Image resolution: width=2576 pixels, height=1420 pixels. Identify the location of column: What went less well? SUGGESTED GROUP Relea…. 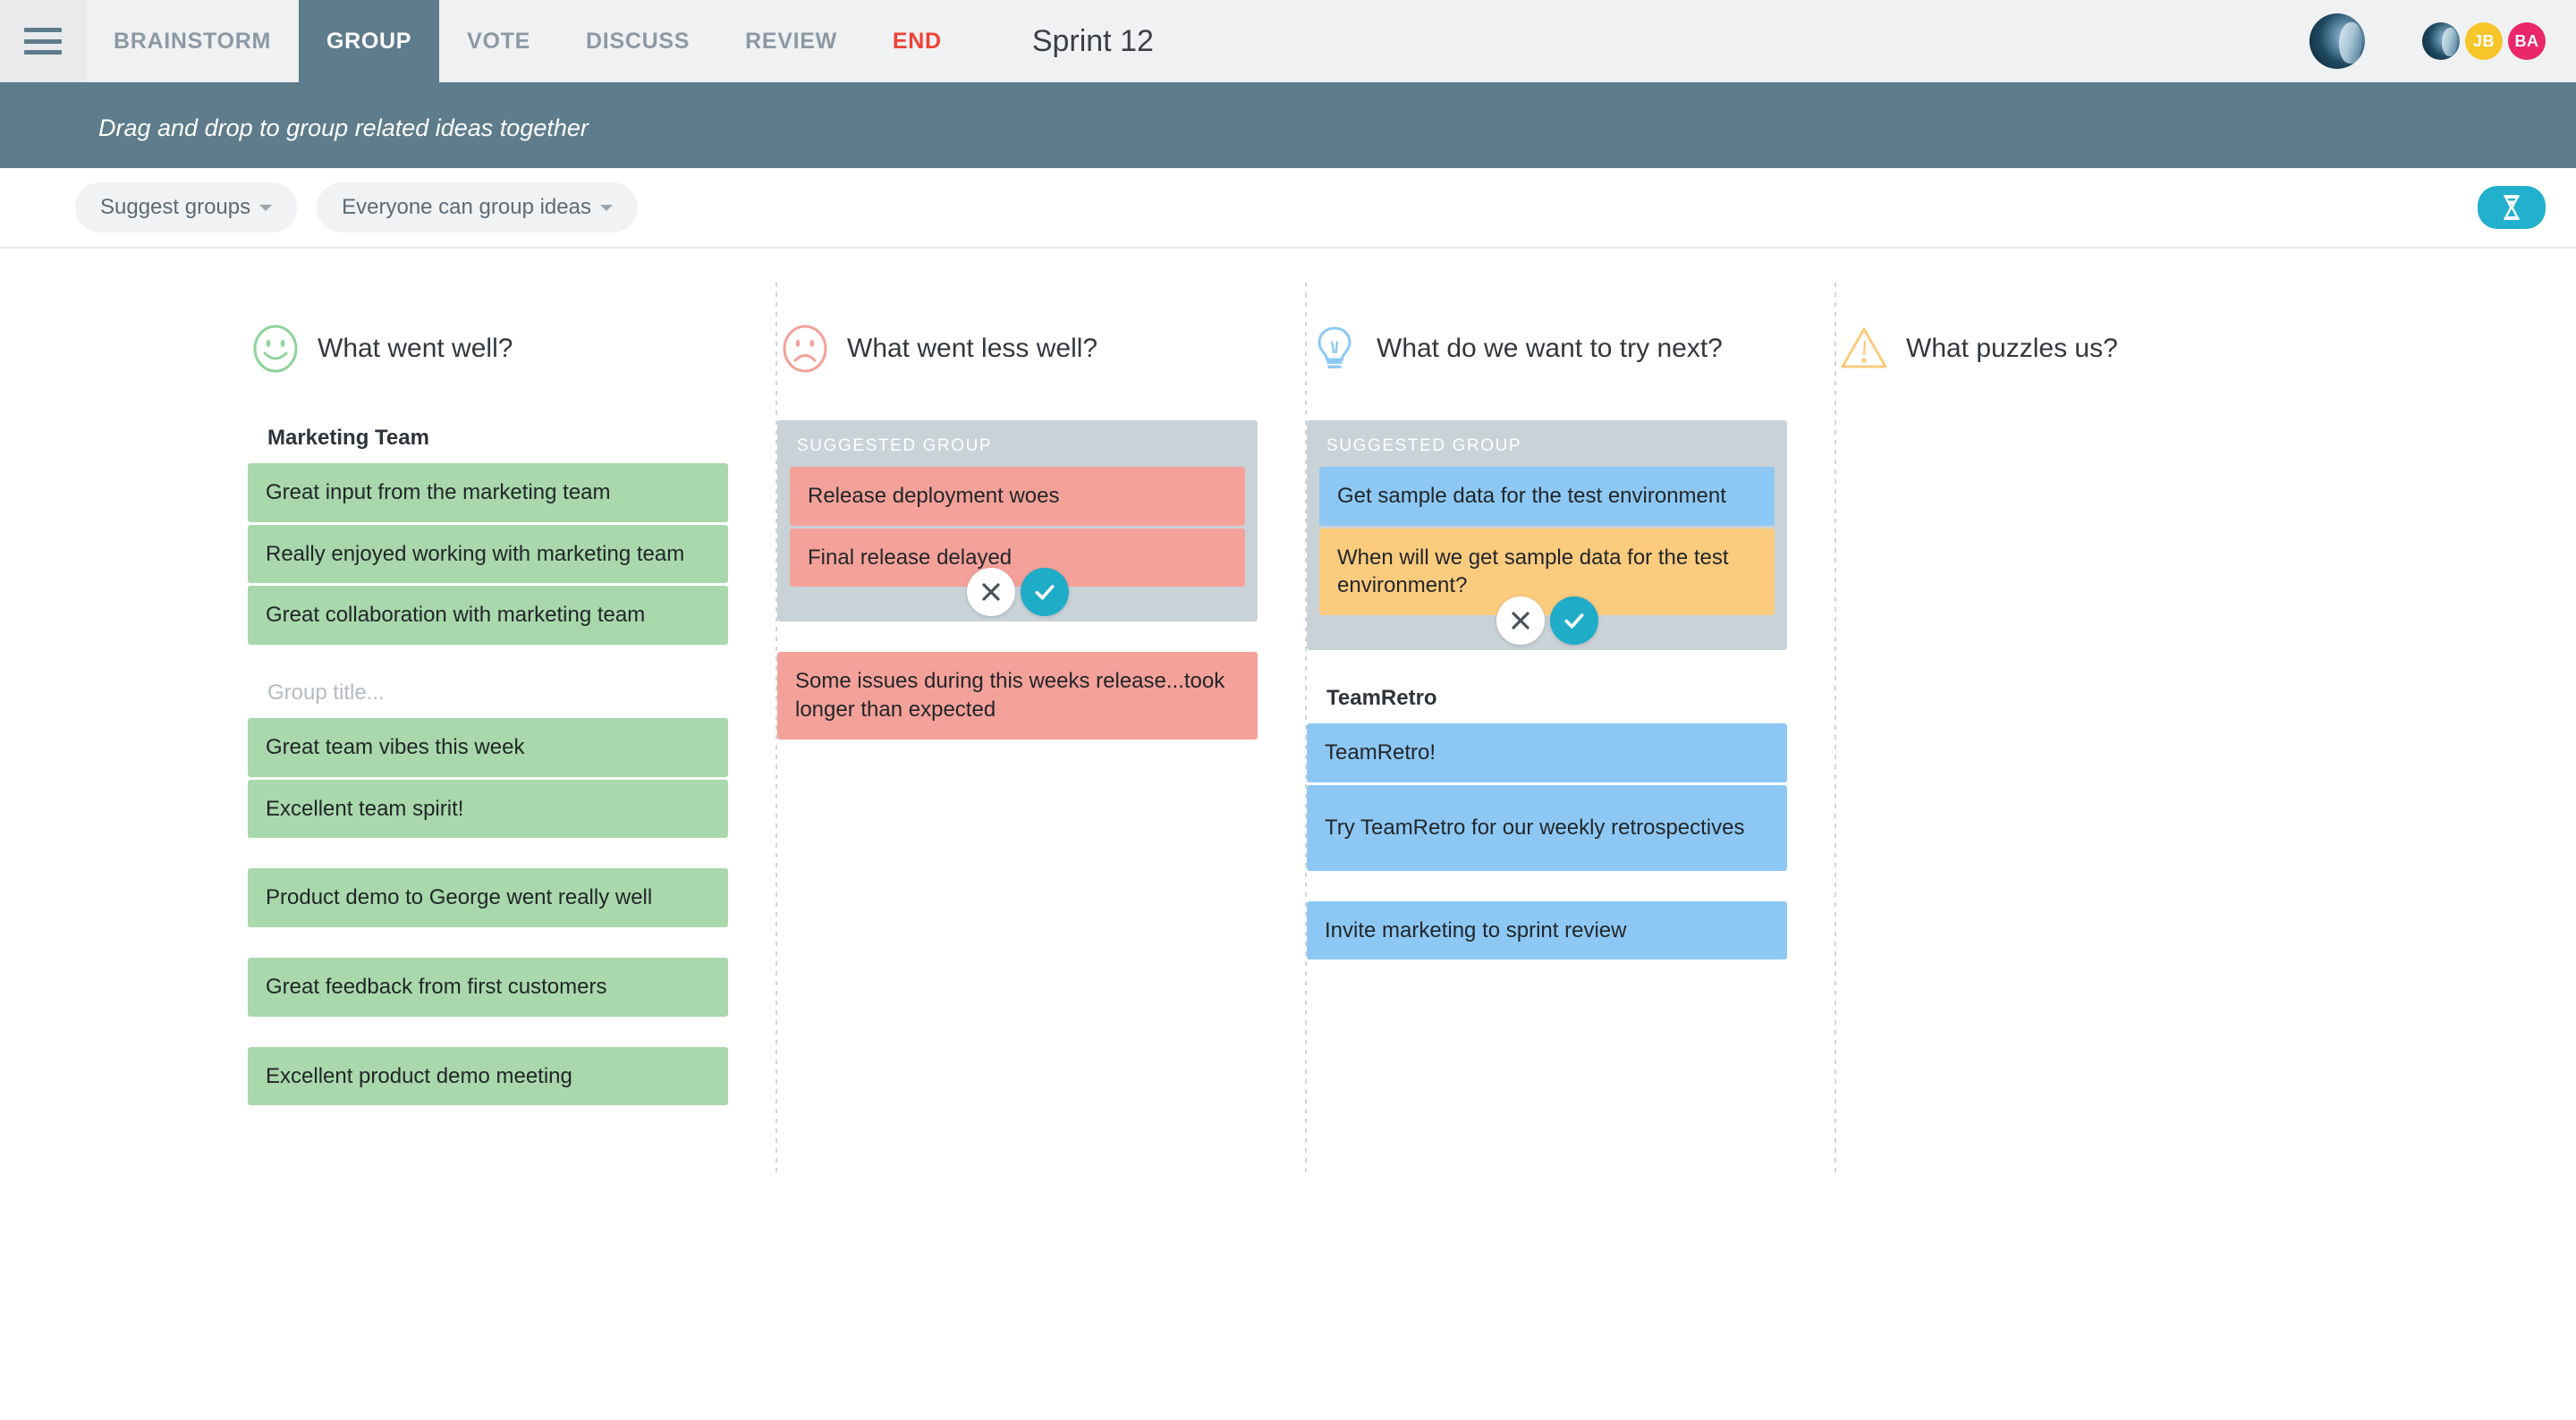
(1042, 722).